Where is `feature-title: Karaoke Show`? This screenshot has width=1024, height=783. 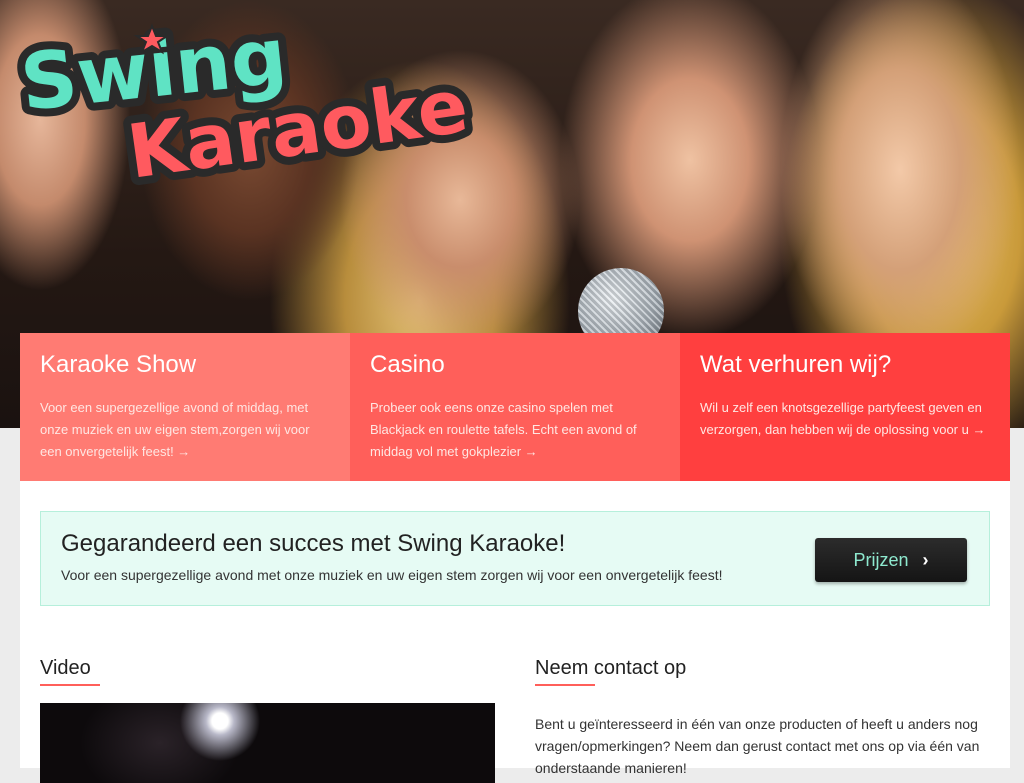 feature-title: Karaoke Show is located at coordinates (118, 364).